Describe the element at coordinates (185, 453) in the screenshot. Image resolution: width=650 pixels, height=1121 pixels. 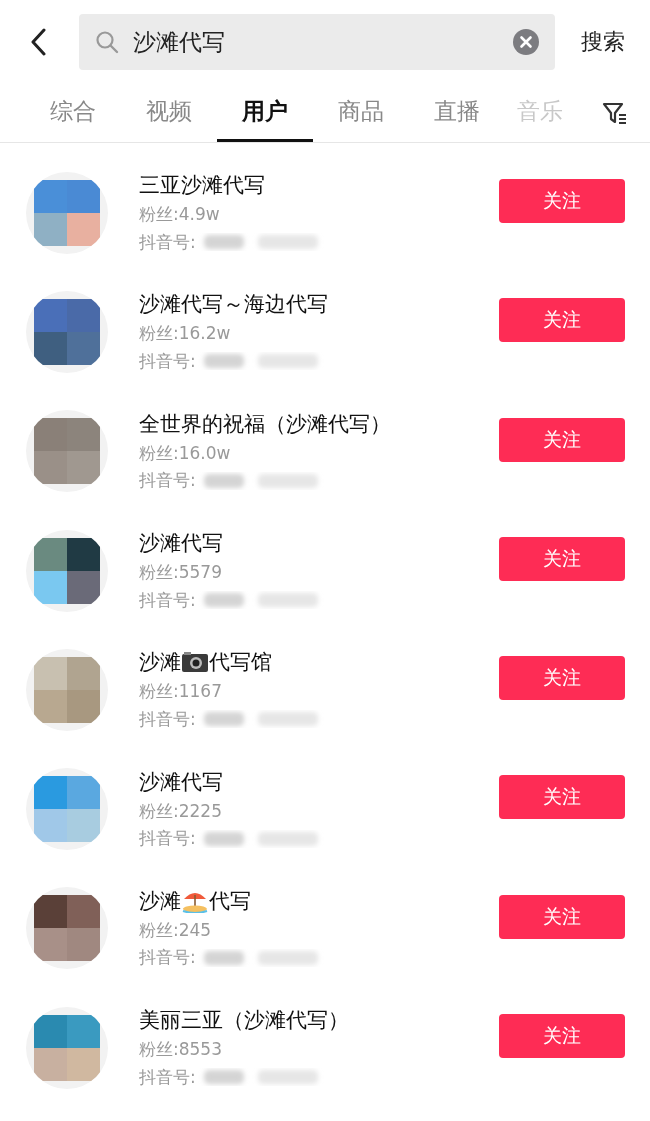
I see `follower-count: 粉丝:16.0w` at that location.